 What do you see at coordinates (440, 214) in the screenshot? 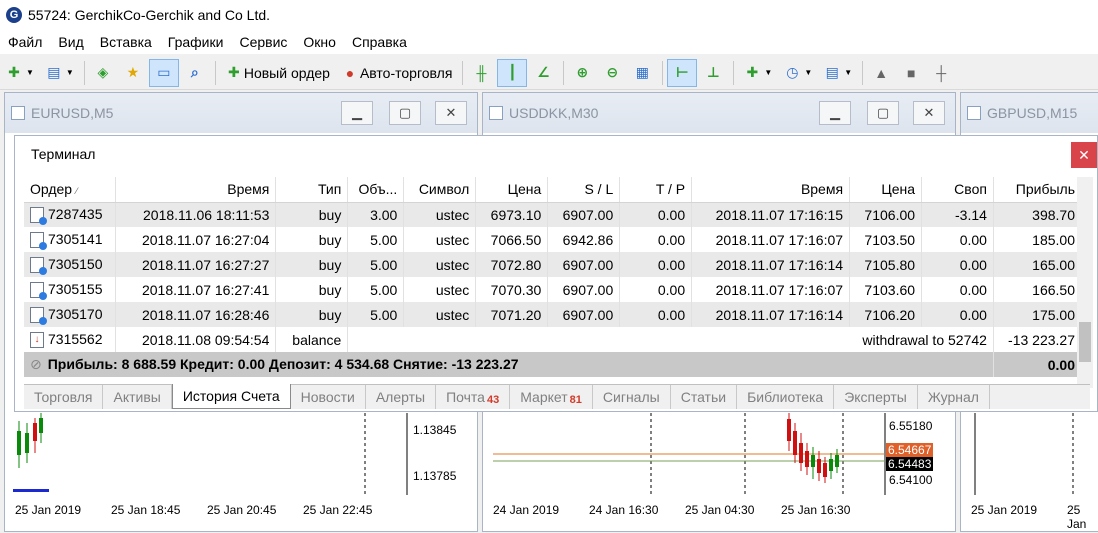
I see `cell-symbol: ustec` at bounding box center [440, 214].